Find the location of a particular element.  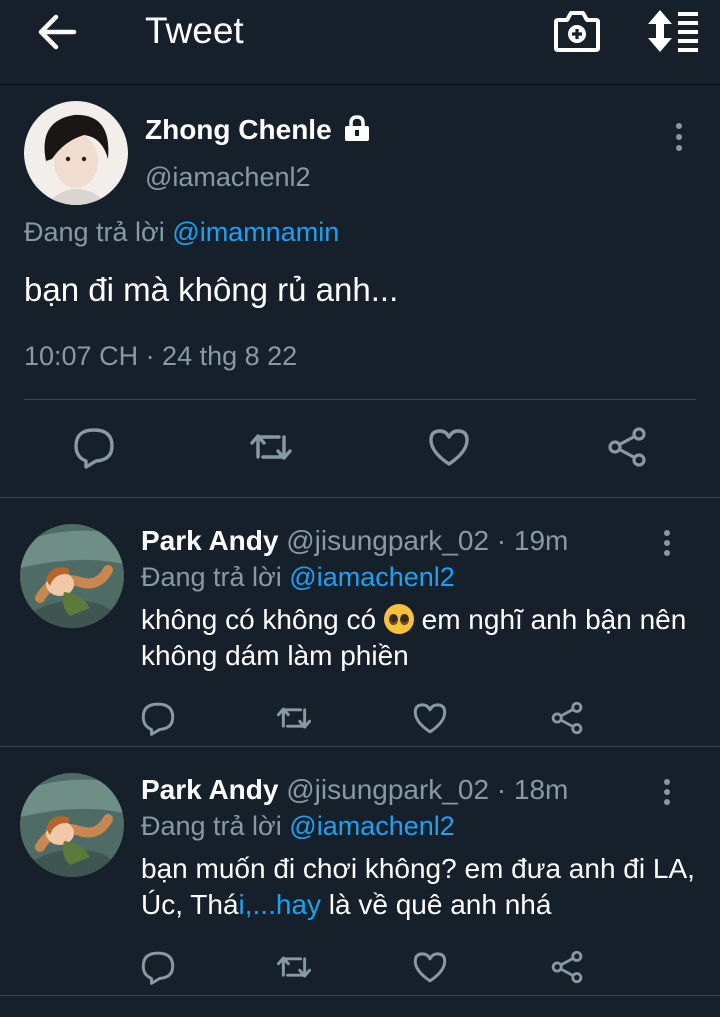

lock-icon is located at coordinates (357, 128).